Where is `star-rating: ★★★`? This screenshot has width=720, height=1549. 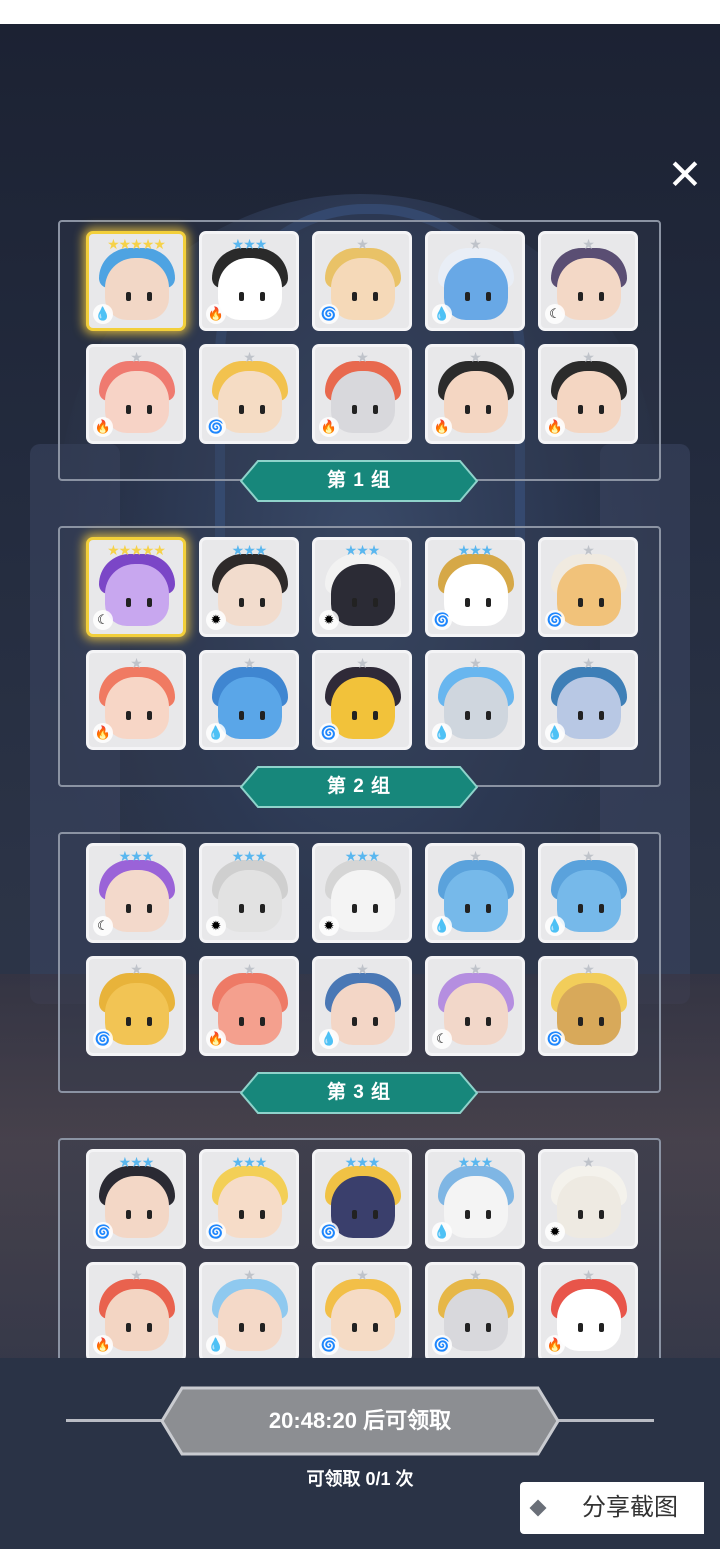
star-rating: ★★★ is located at coordinates (249, 244).